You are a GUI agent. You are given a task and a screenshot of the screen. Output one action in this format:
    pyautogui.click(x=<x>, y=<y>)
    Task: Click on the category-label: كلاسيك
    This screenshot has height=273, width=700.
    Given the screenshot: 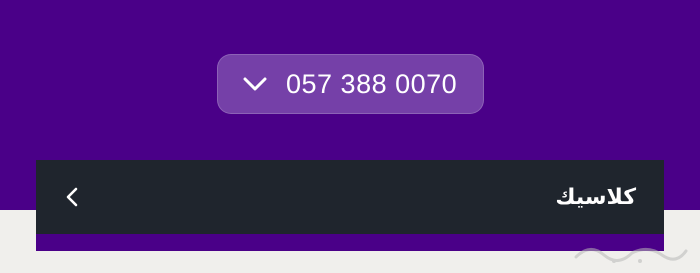 What is the action you would take?
    pyautogui.click(x=595, y=197)
    